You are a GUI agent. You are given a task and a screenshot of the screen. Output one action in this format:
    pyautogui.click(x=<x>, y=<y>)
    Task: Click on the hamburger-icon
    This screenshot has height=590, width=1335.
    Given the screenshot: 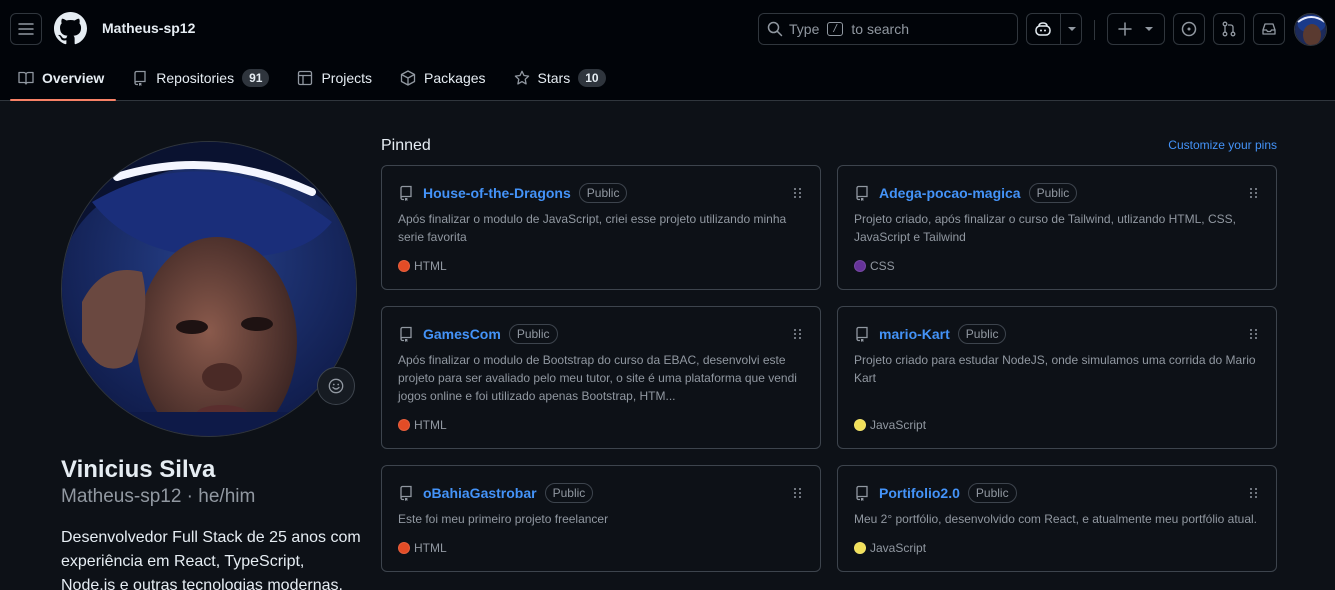 What is the action you would take?
    pyautogui.click(x=26, y=29)
    